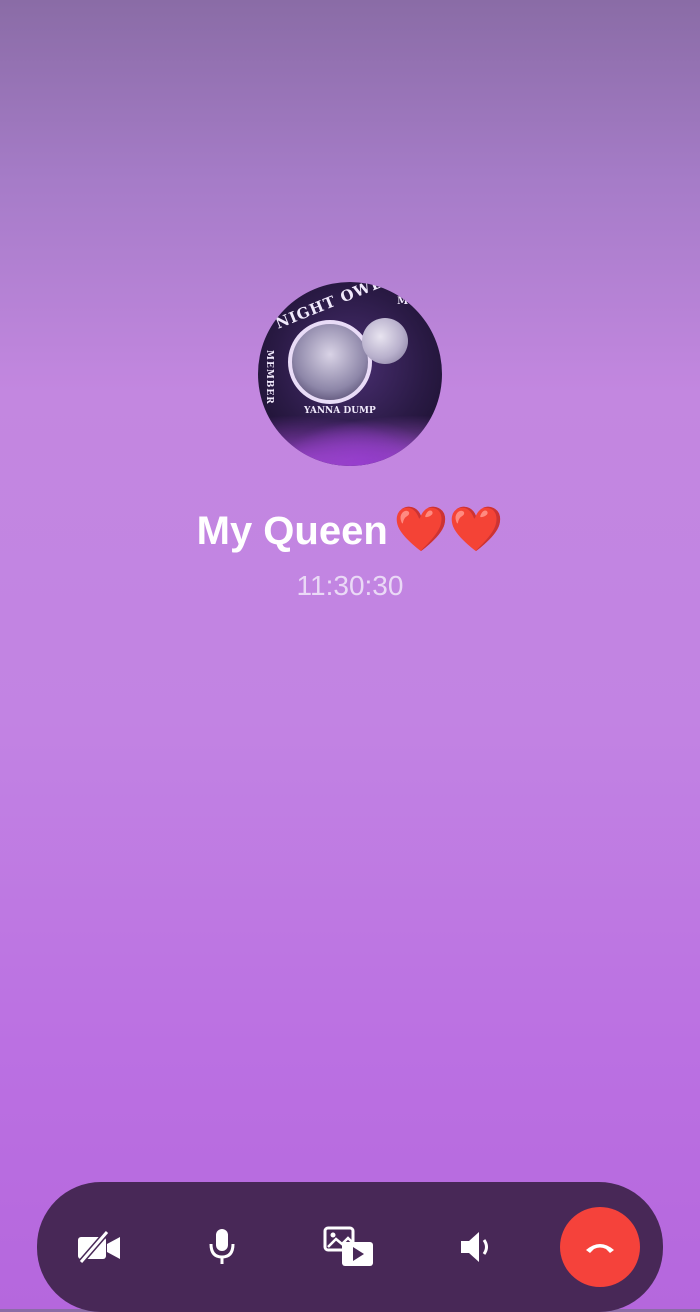  I want to click on call-controls-bar, so click(350, 1247).